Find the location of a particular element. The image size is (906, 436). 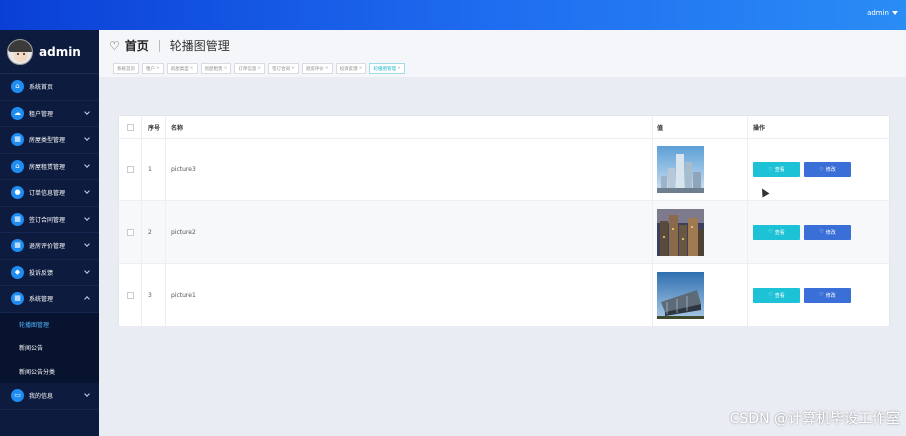

tag-complaints: 投诉反馈 × is located at coordinates (351, 68).